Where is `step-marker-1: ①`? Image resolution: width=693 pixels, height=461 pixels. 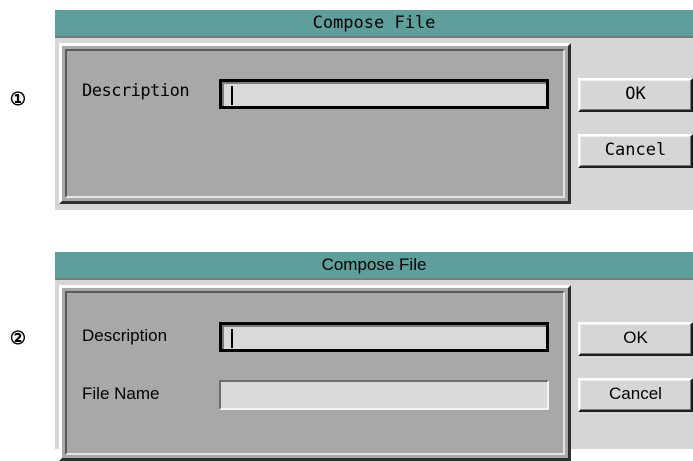 step-marker-1: ① is located at coordinates (18, 99).